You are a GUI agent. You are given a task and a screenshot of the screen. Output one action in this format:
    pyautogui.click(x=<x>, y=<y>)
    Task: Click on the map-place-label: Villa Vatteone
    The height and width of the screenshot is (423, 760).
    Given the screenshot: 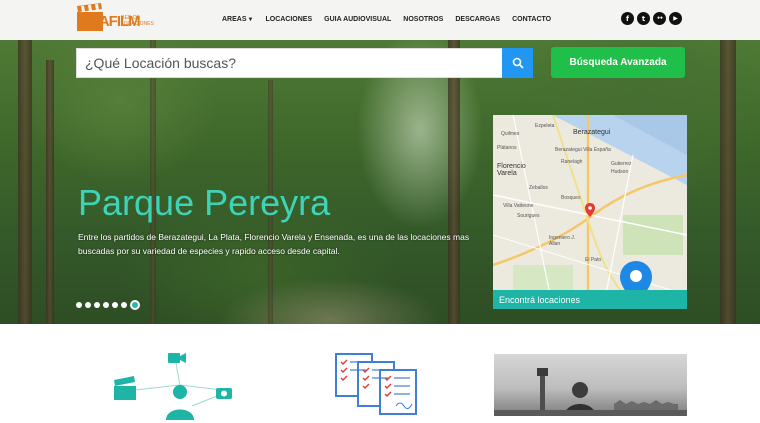 What is the action you would take?
    pyautogui.click(x=518, y=206)
    